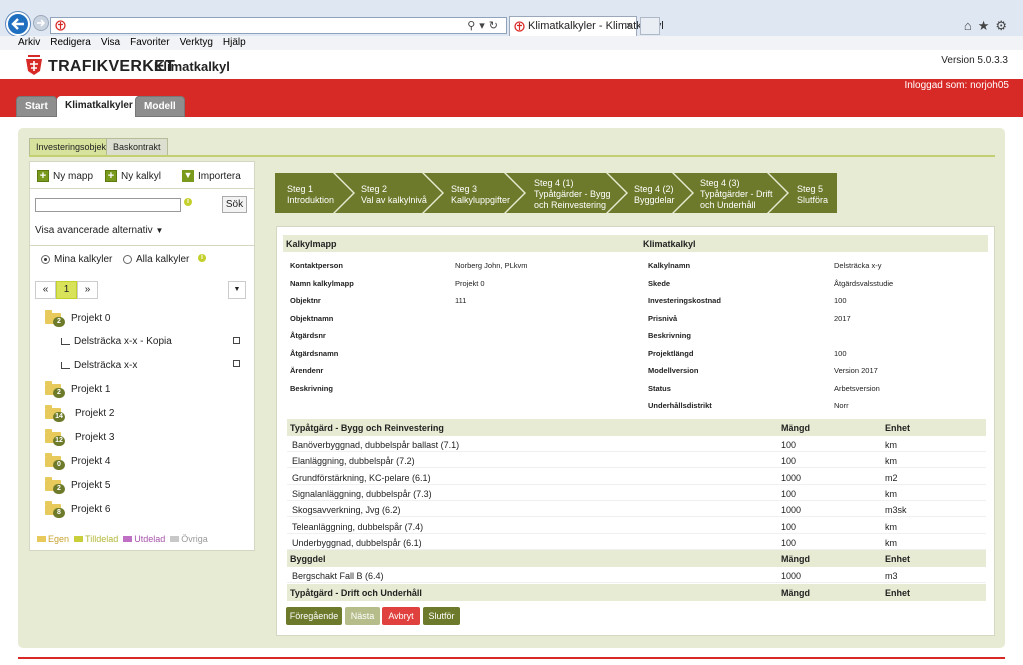  What do you see at coordinates (810, 189) in the screenshot?
I see `step-title: Steg 5` at bounding box center [810, 189].